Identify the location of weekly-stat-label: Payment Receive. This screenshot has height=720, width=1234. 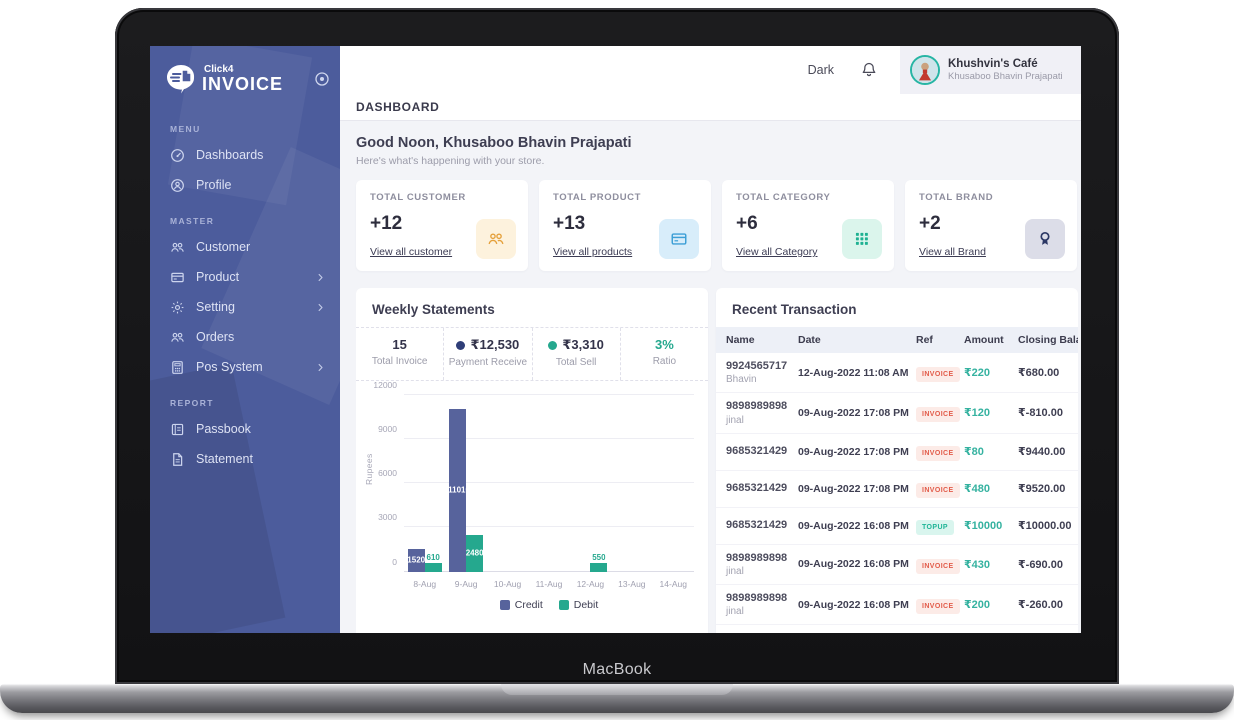
(488, 362).